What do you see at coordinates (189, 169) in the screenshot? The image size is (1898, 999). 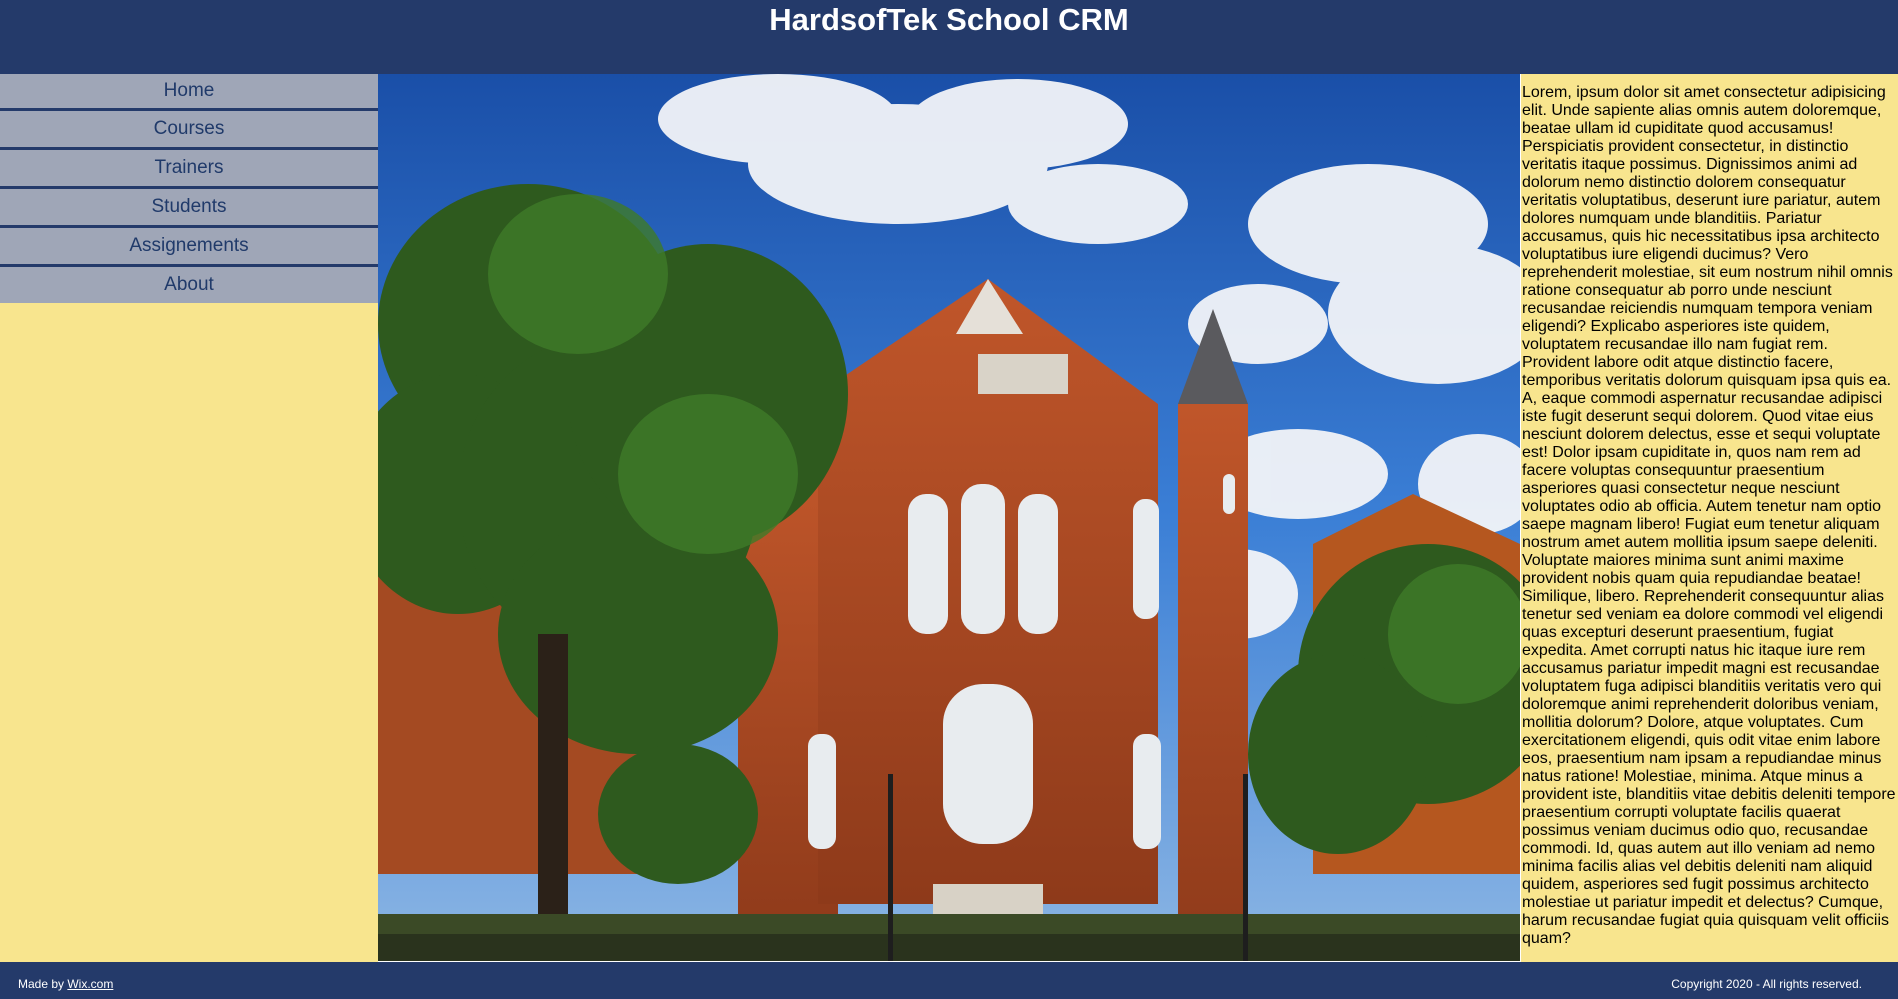 I see `nav-item-trainers: Trainers` at bounding box center [189, 169].